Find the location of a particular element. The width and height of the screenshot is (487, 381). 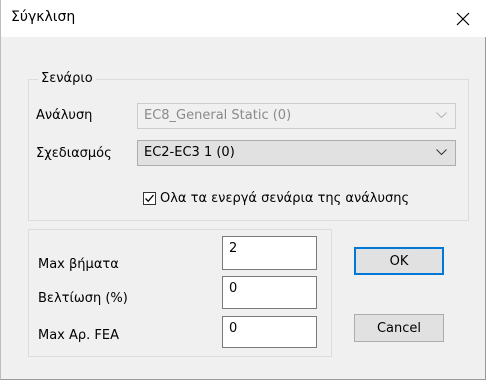

max-fea-input is located at coordinates (269, 332).